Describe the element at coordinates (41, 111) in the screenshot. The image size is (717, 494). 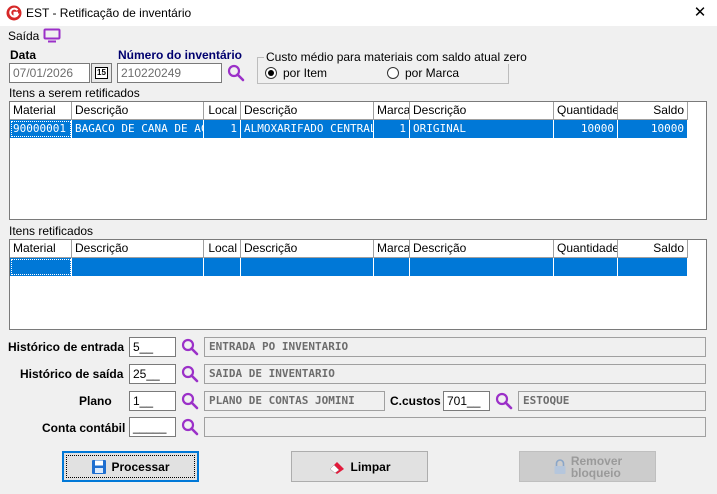
I see `grid1-col-material: Material` at that location.